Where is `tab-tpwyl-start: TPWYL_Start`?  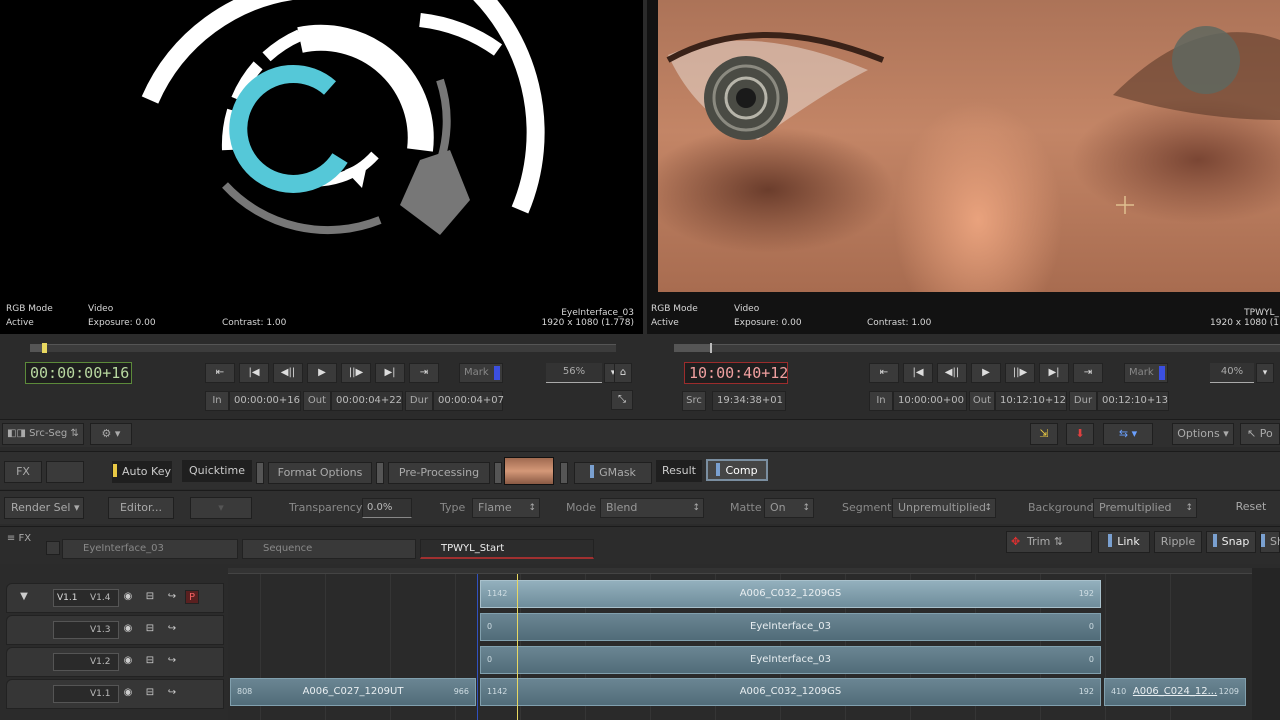
tab-tpwyl-start: TPWYL_Start is located at coordinates (507, 549).